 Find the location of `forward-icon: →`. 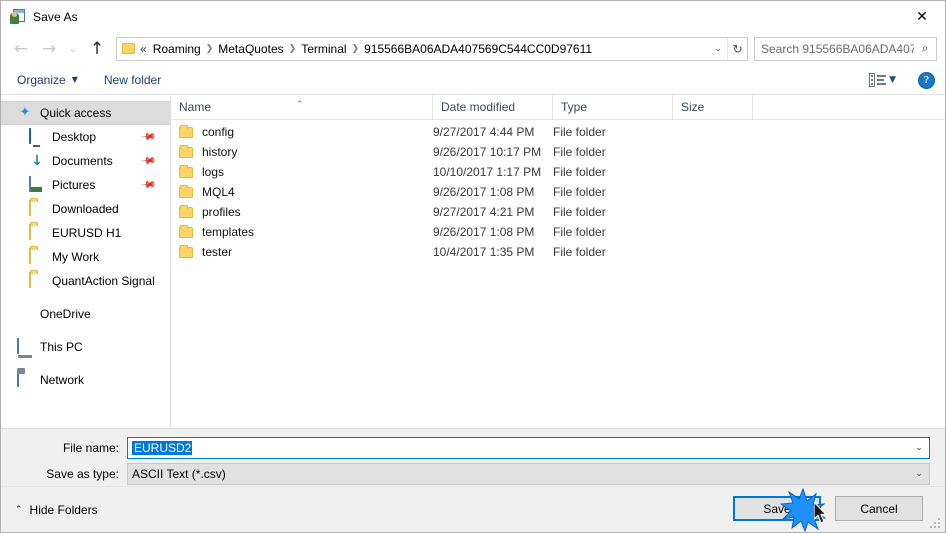

forward-icon: → is located at coordinates (49, 49).